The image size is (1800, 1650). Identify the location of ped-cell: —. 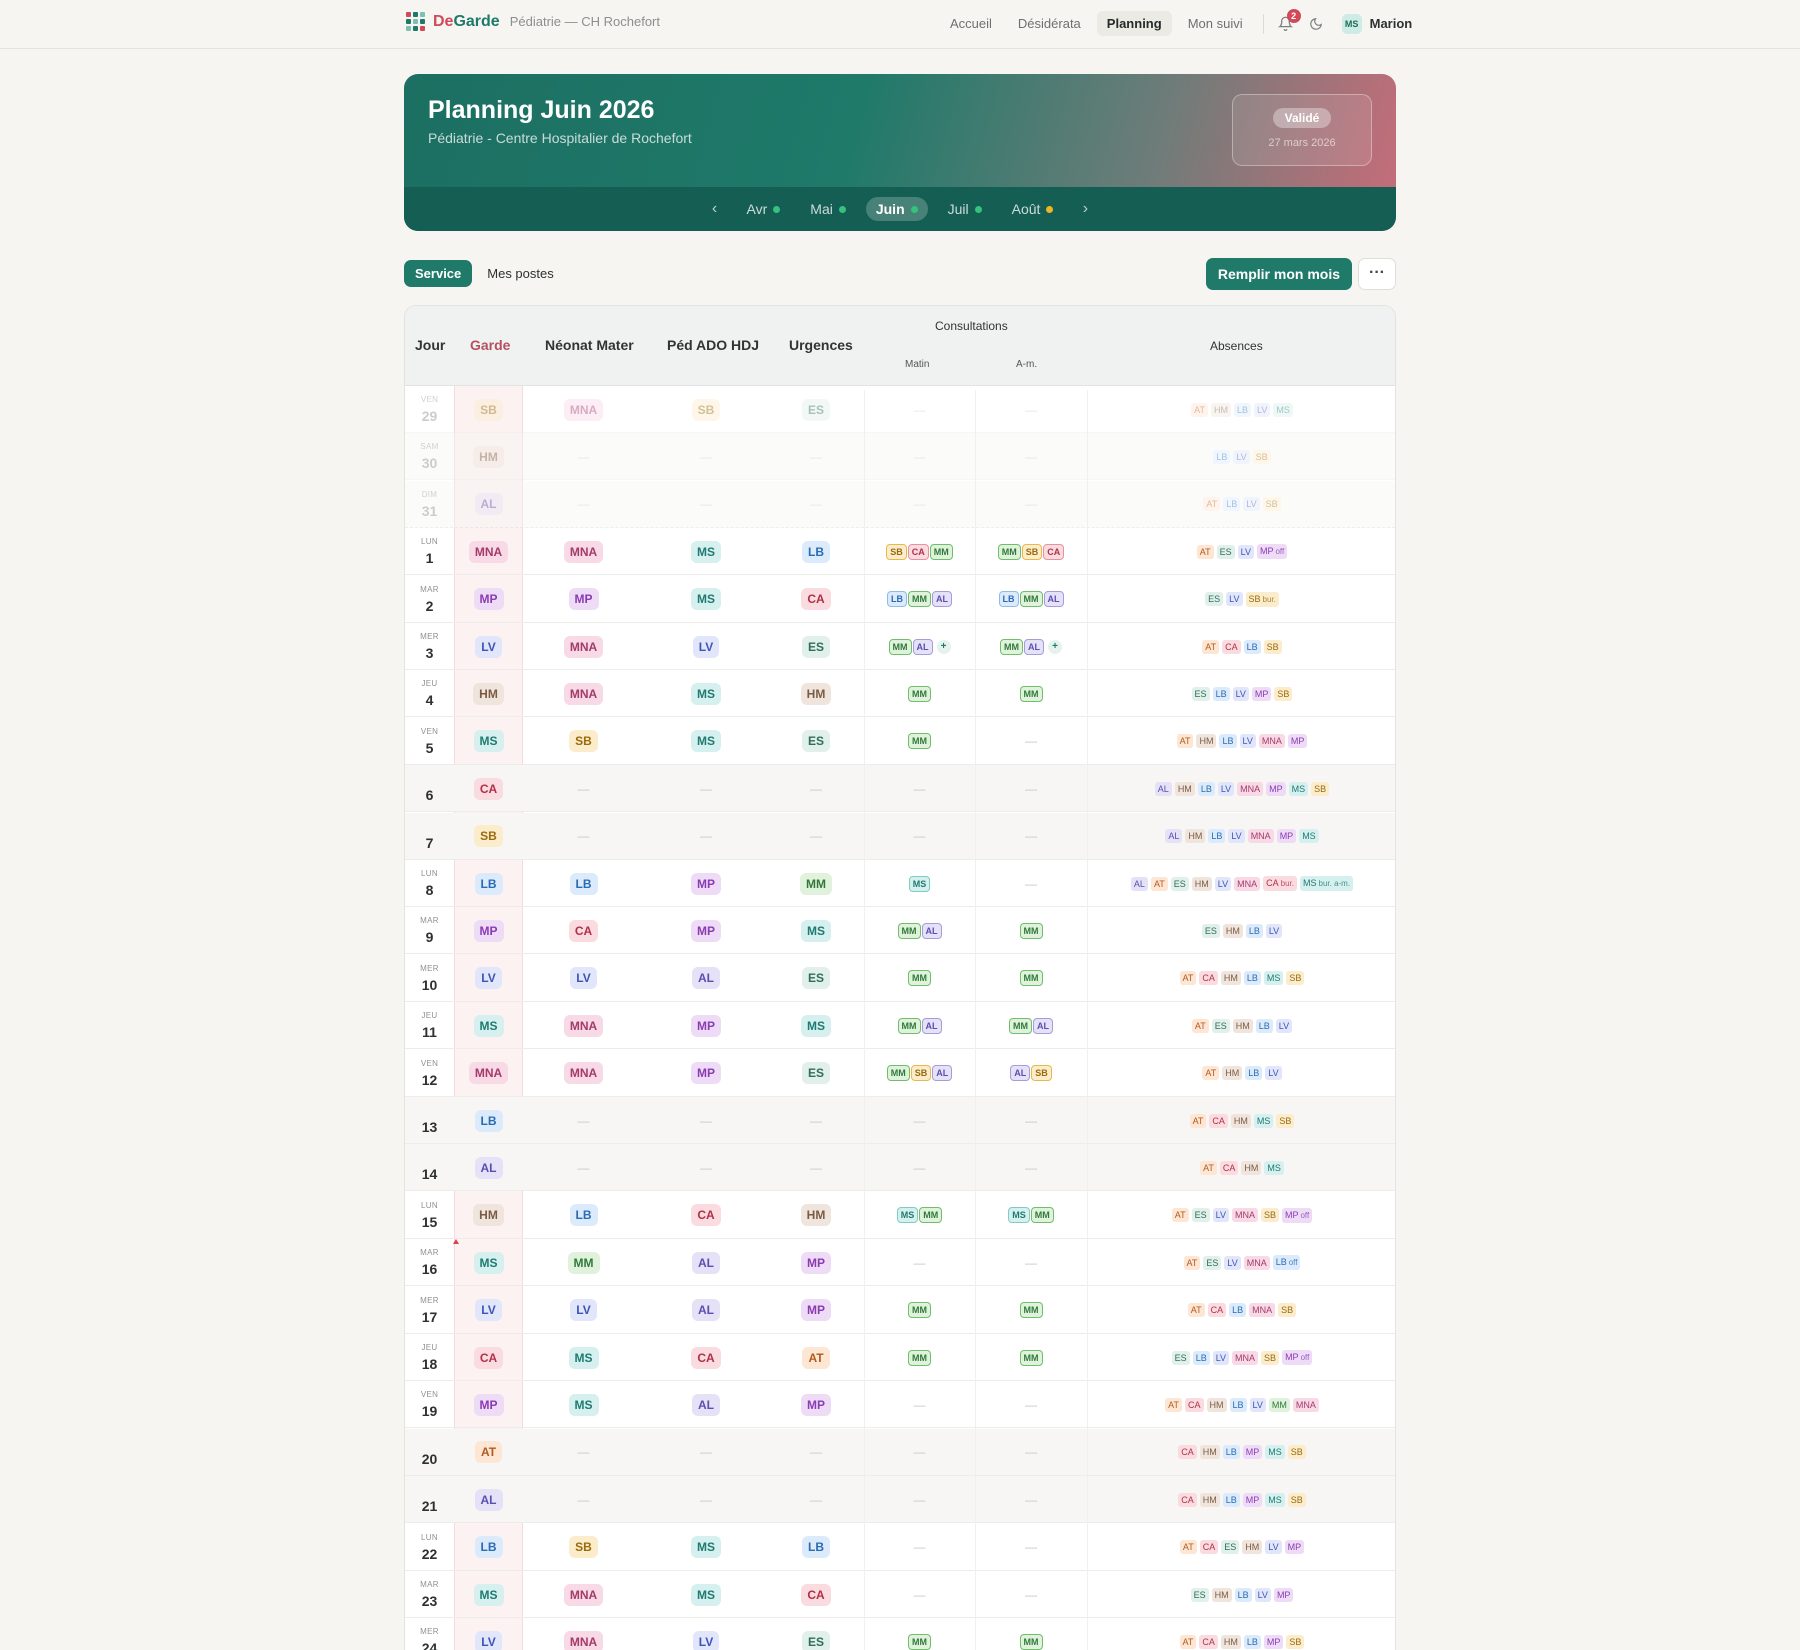
(706, 504).